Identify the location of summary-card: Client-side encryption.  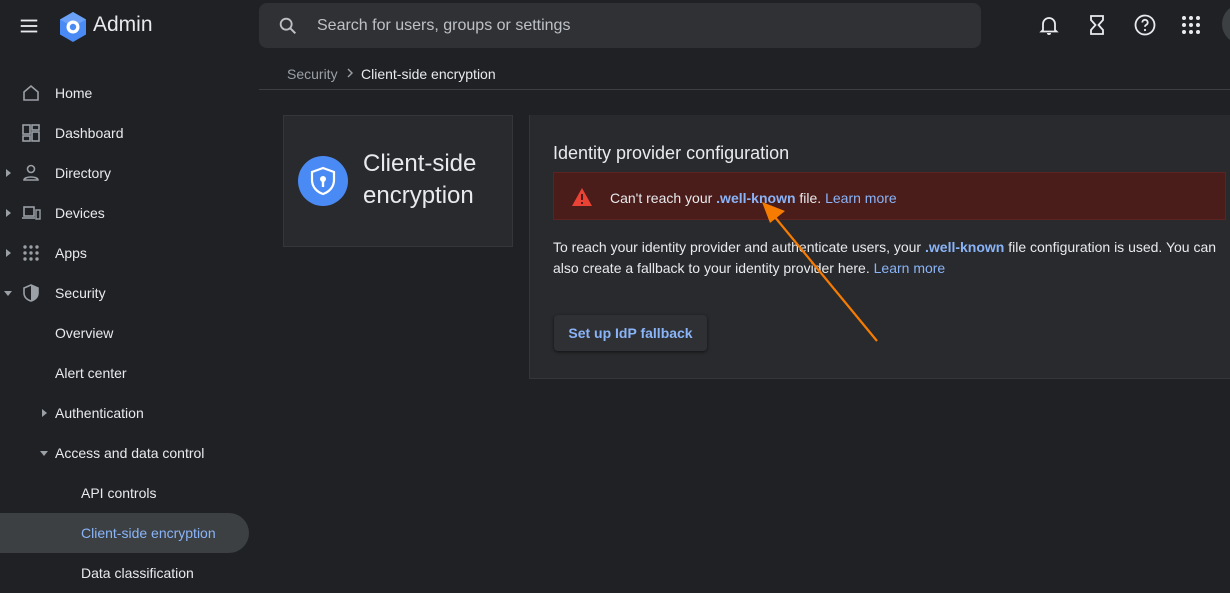
(398, 181).